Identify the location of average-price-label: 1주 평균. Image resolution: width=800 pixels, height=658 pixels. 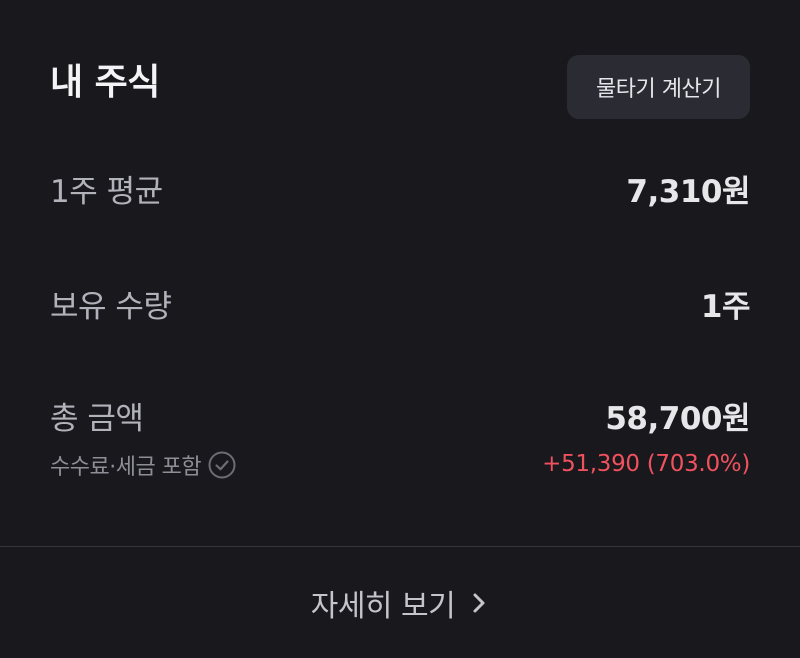
(106, 192).